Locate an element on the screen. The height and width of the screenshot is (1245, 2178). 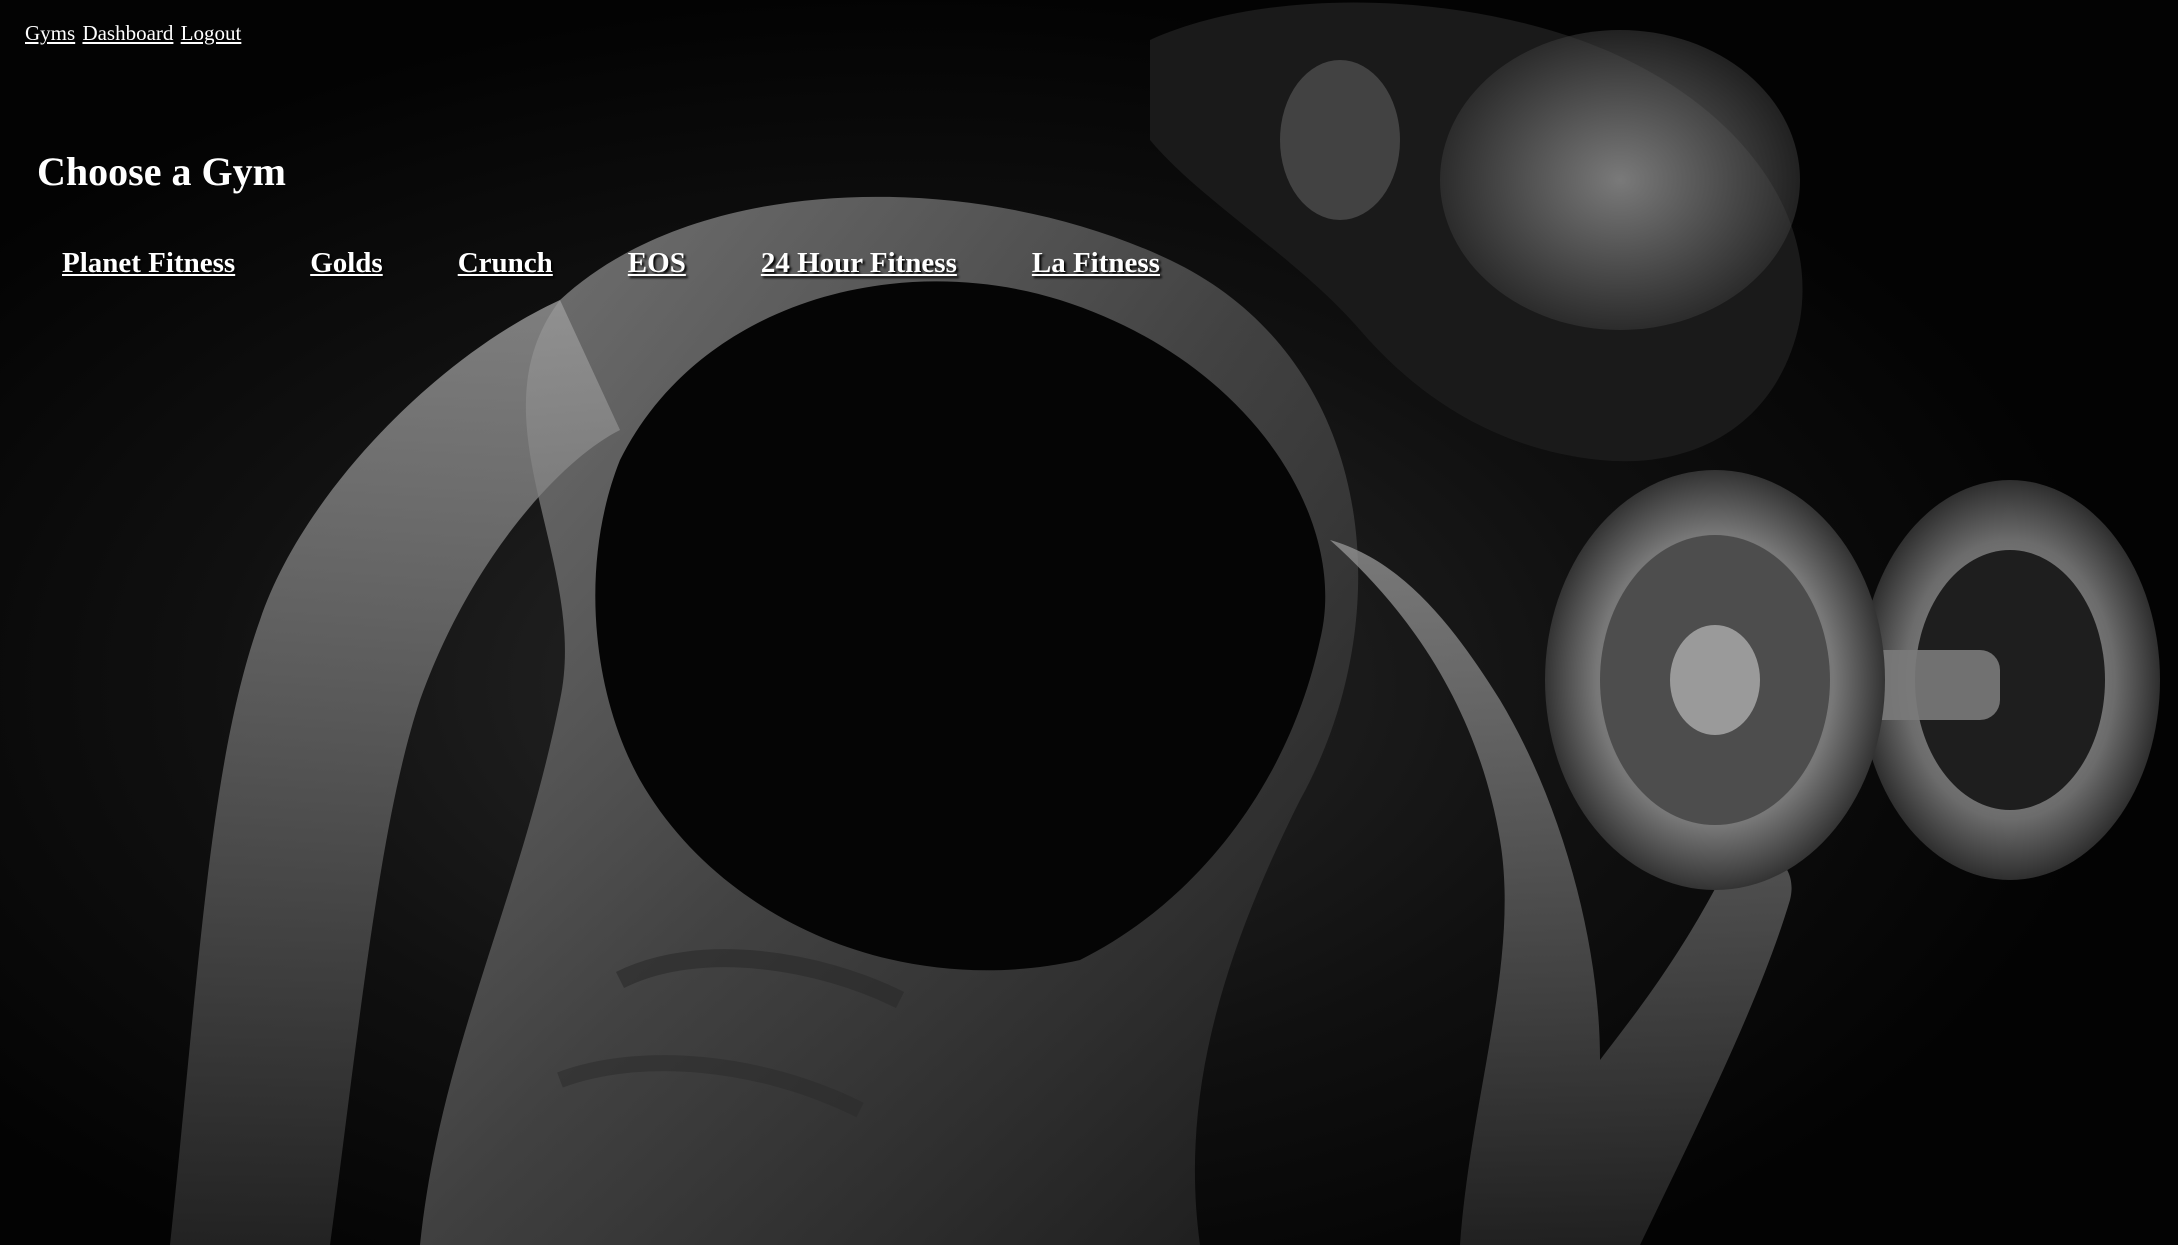
page-title: Choose a Gym is located at coordinates (161, 171).